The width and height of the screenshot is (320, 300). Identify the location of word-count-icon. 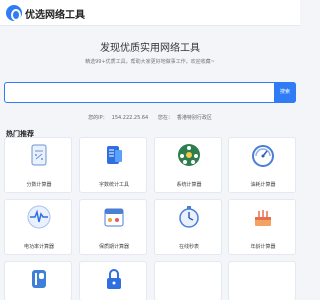
(114, 155).